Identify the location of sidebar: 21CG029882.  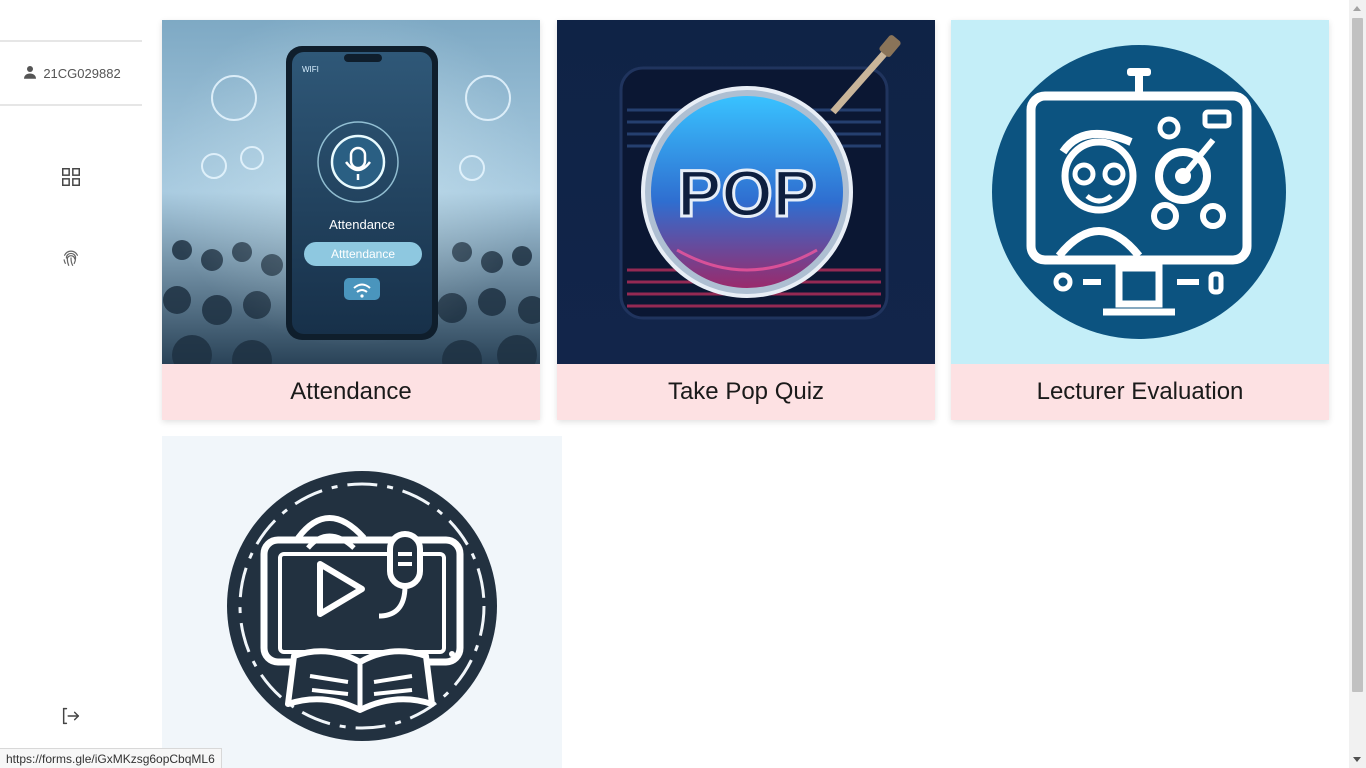
(71, 384).